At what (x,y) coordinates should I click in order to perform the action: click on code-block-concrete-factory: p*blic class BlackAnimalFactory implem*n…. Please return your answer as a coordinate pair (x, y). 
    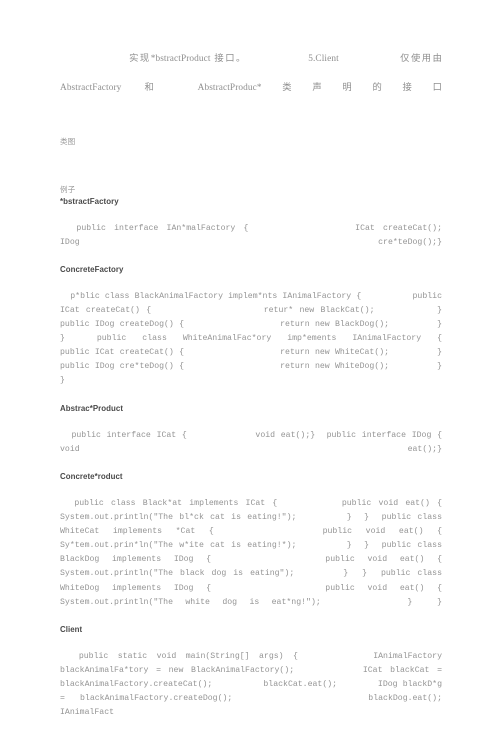
    Looking at the image, I should click on (276, 338).